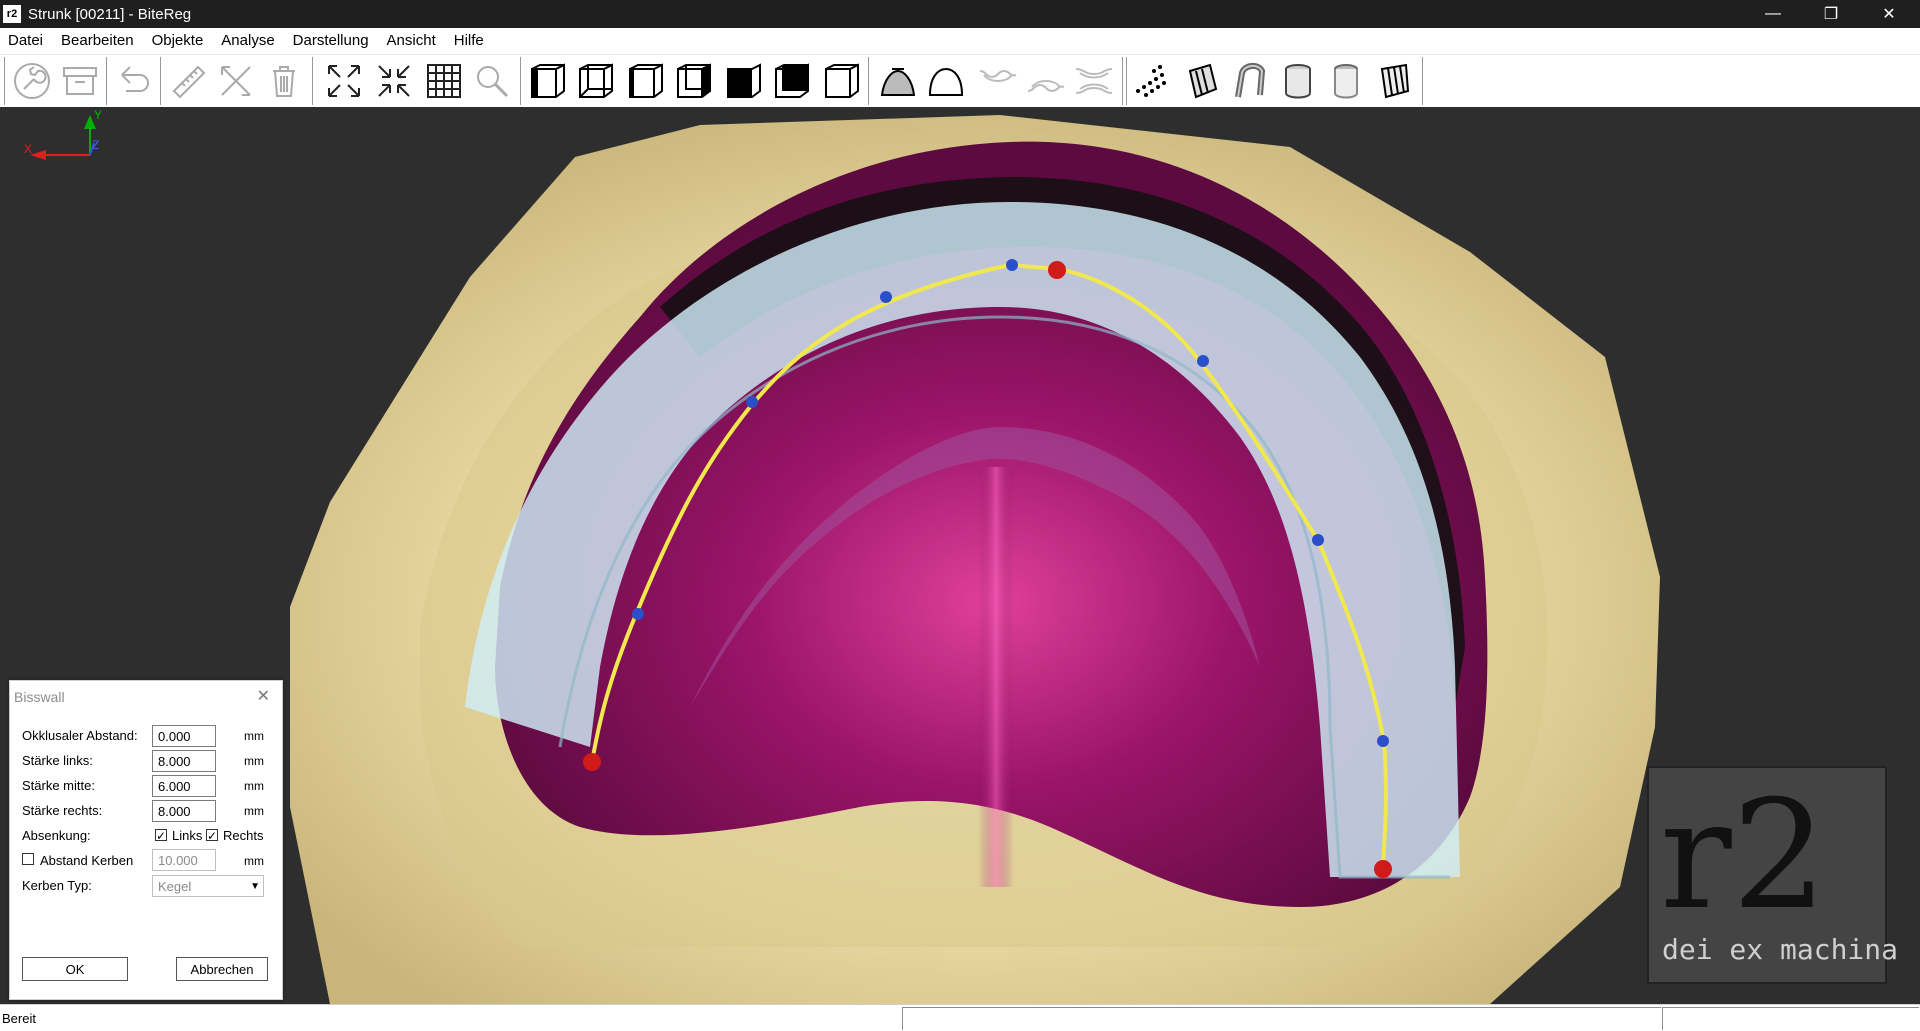 Image resolution: width=1920 pixels, height=1031 pixels. I want to click on ruler-icon, so click(188, 81).